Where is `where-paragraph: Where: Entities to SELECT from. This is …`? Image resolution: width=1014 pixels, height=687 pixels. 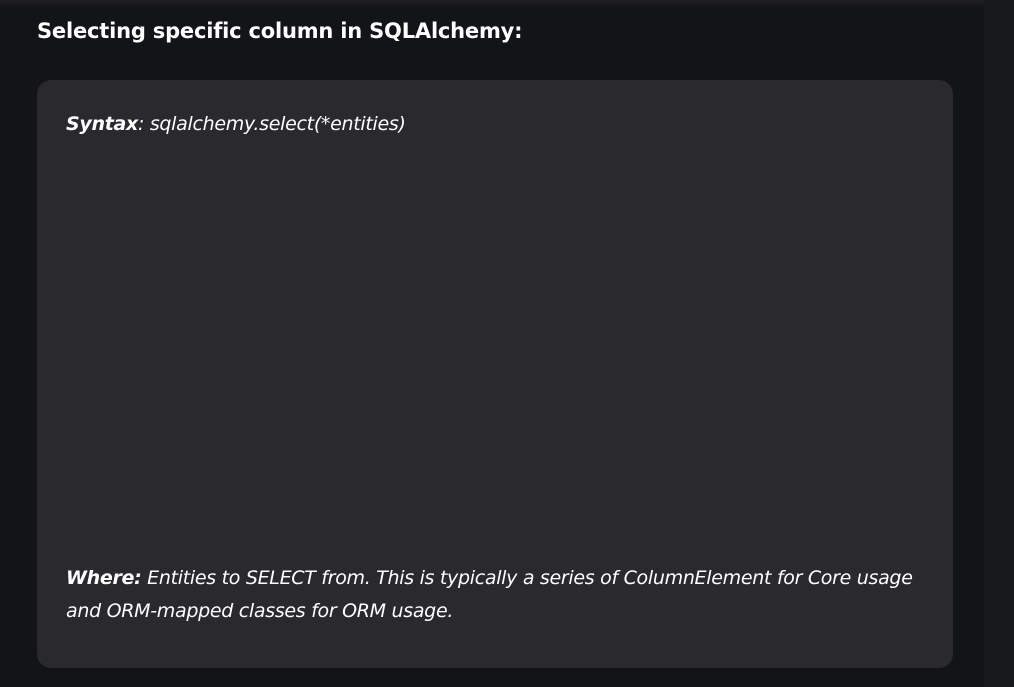
where-paragraph: Where: Entities to SELECT from. This is … is located at coordinates (496, 595).